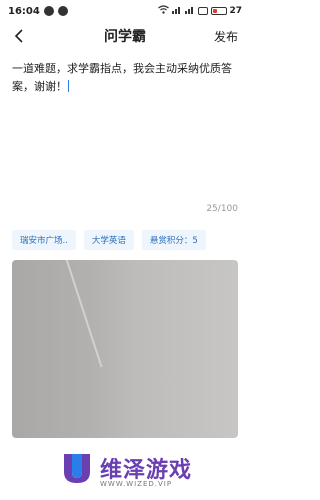 This screenshot has height=500, width=320. I want to click on page-title: 问学霸, so click(125, 37).